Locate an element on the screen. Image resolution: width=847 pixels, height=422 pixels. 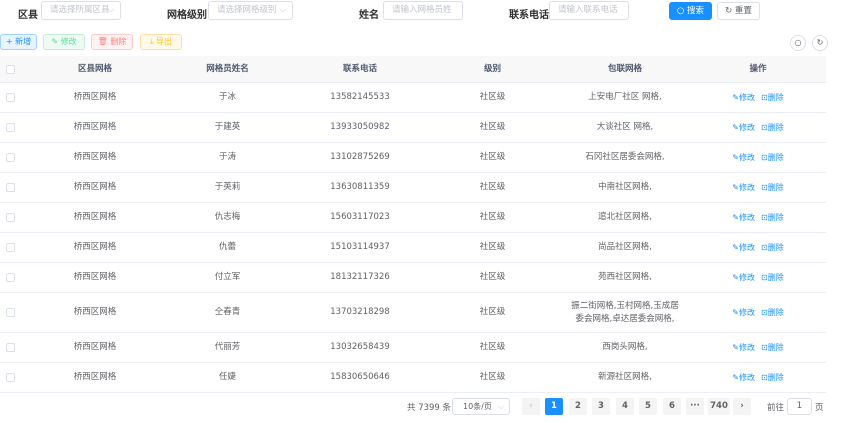
chevron-left-icon: ‹ is located at coordinates (531, 406).